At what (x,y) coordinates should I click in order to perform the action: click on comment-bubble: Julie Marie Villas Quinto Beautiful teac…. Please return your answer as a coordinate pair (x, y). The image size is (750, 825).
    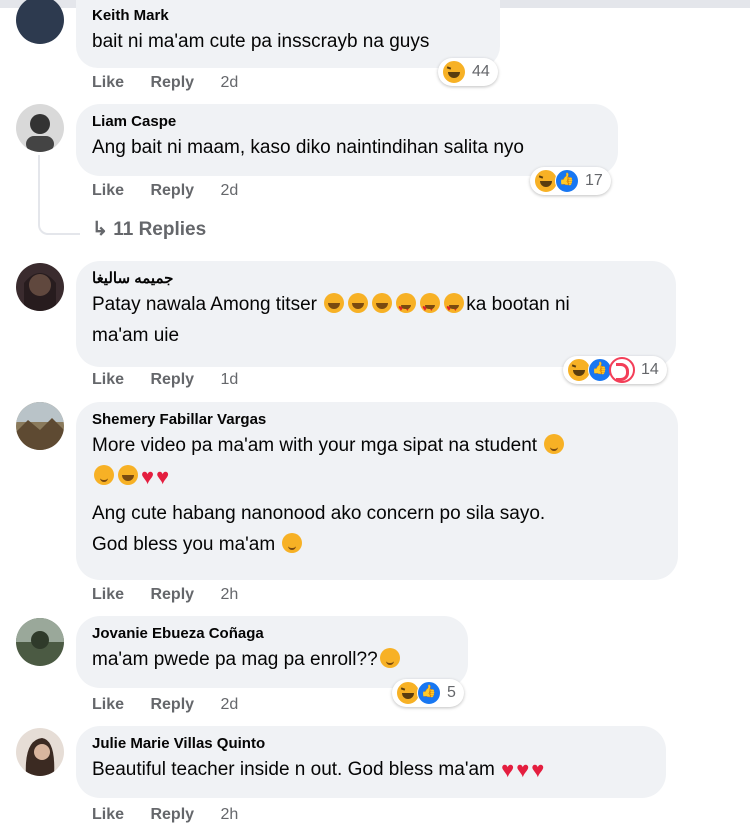
    Looking at the image, I should click on (371, 762).